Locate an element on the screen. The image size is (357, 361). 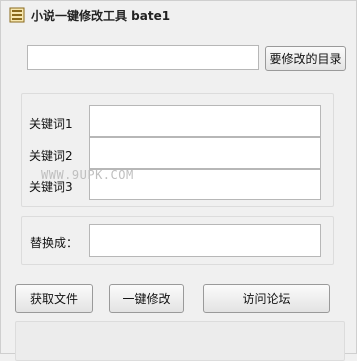
replace-label: 替换成： is located at coordinates (54, 243).